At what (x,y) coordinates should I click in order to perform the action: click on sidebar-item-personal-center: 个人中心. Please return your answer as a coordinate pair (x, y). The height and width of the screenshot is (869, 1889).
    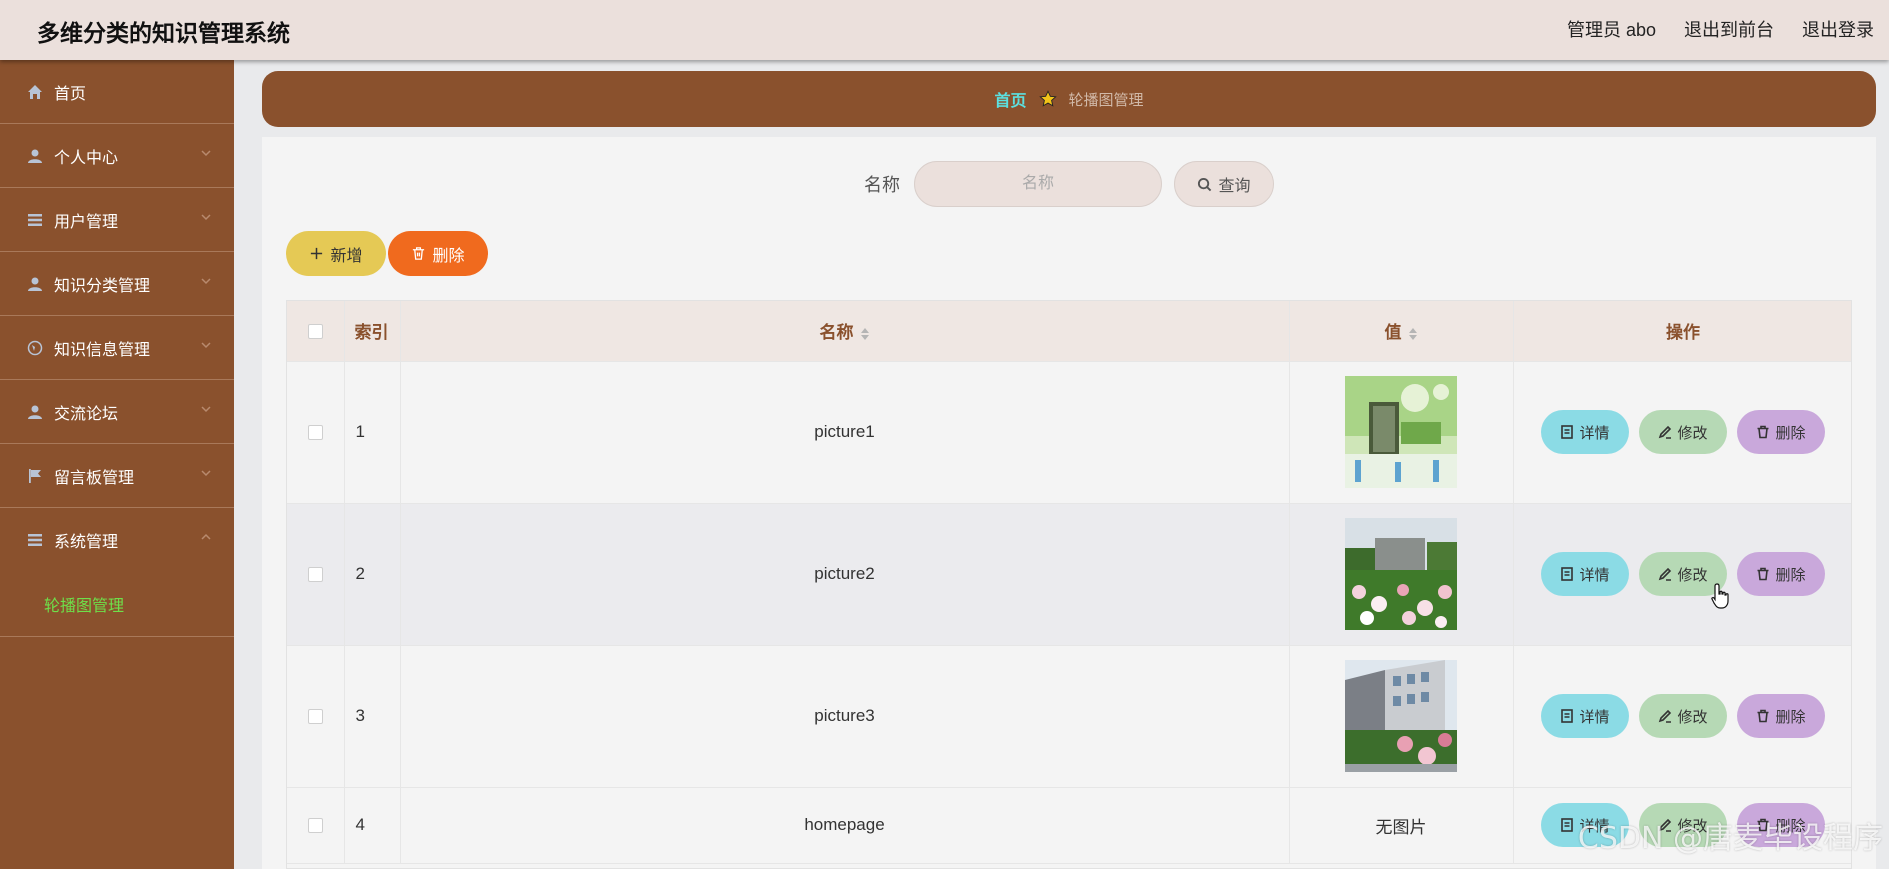
    Looking at the image, I should click on (117, 156).